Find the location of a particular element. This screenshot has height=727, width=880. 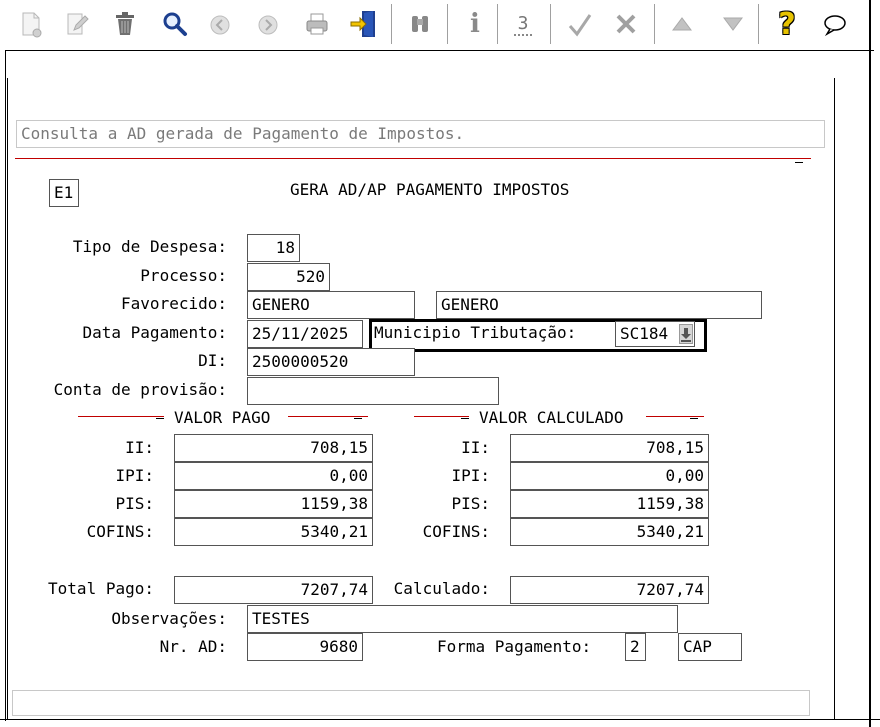

scroll-up-icon is located at coordinates (682, 24).